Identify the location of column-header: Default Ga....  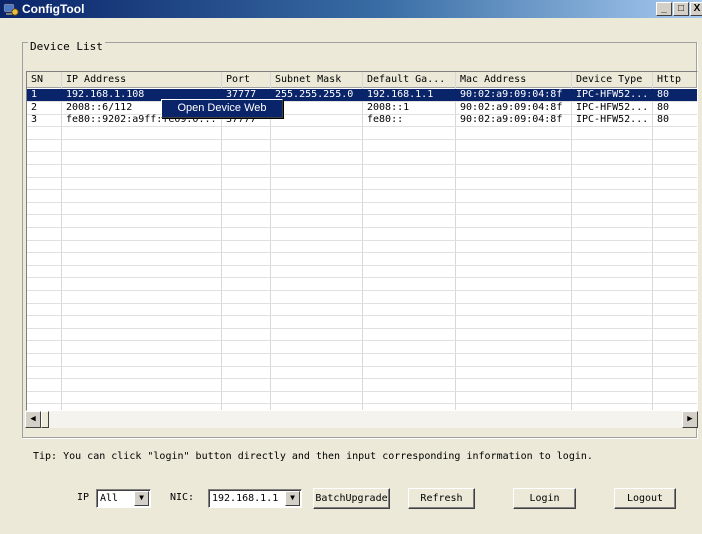
(409, 80).